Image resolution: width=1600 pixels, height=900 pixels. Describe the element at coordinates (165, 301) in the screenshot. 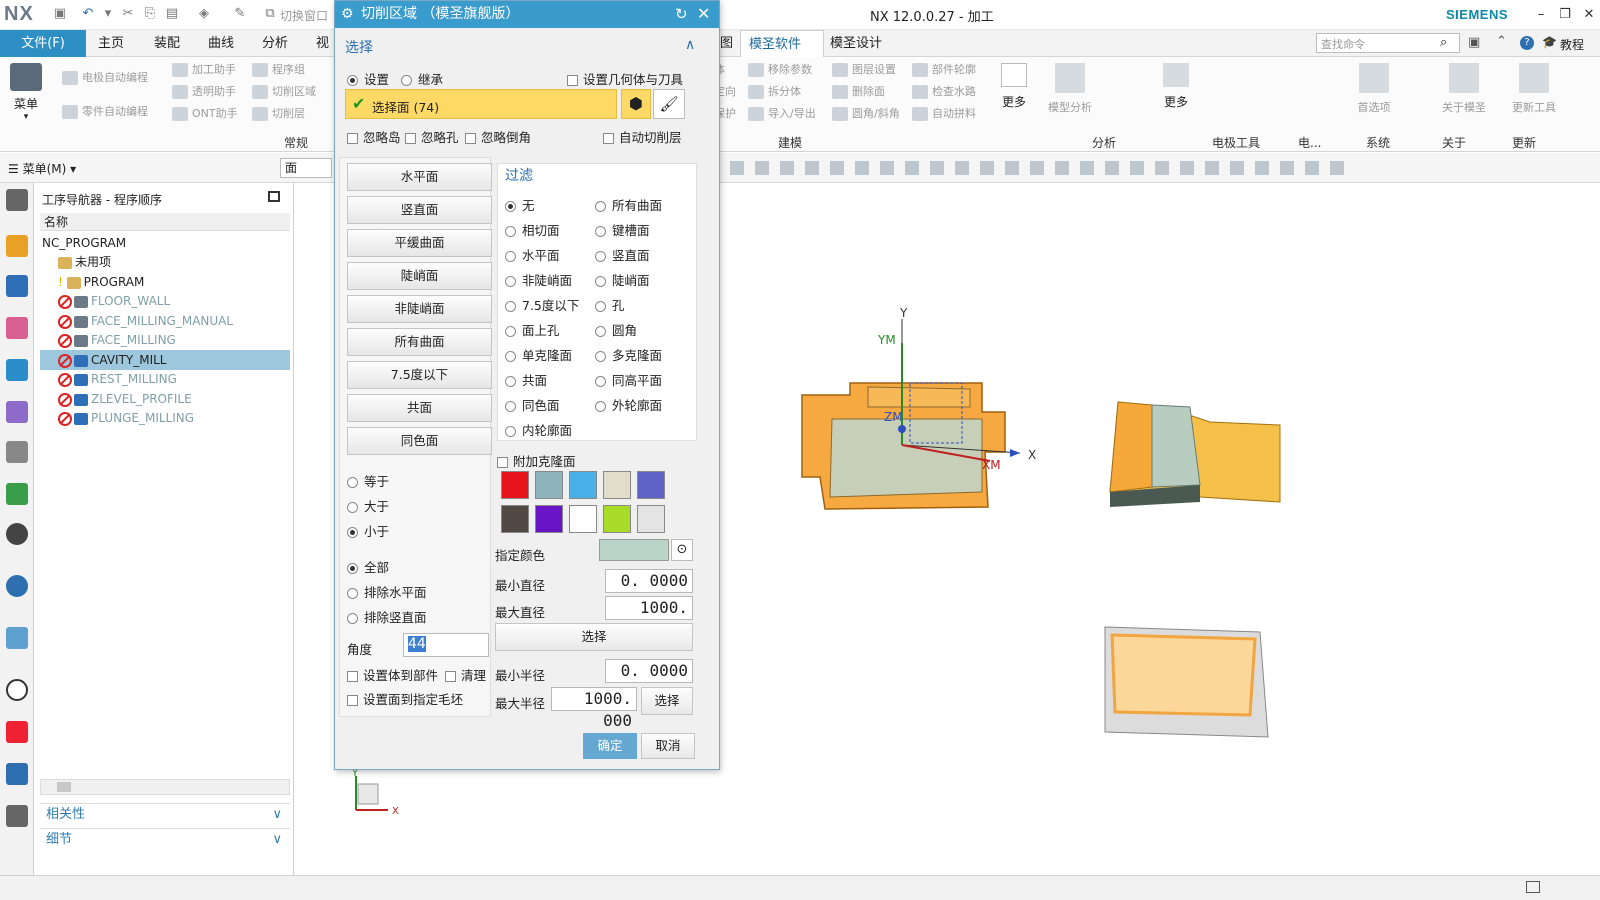

I see `tree-op-floor-wall: FLOOR_WALL` at that location.